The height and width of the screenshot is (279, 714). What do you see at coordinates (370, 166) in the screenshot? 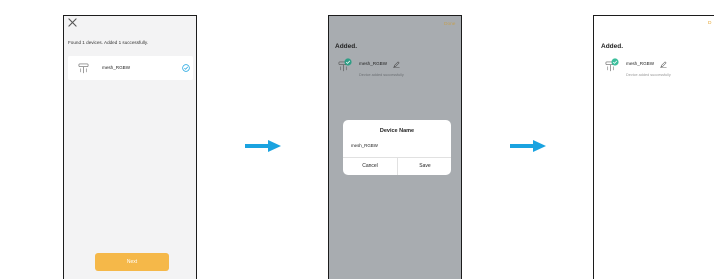
I see `cancel-button: Cancel` at bounding box center [370, 166].